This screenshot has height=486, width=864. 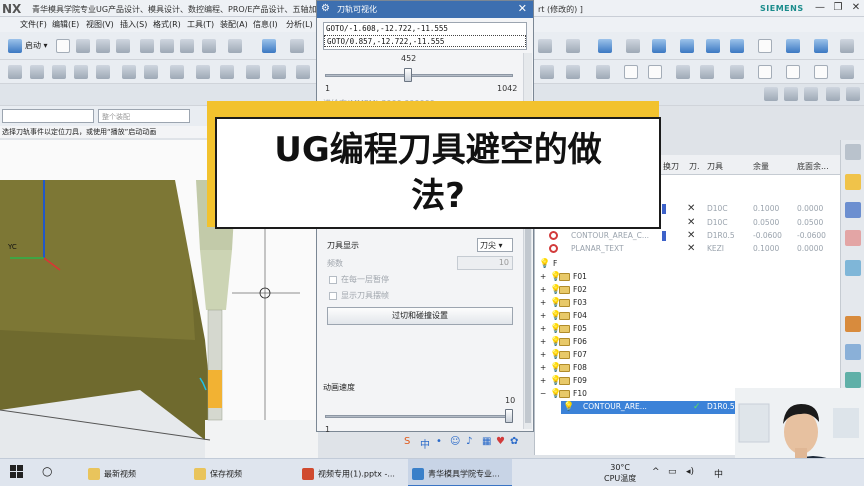 I want to click on layer-view-icon, so click(x=821, y=46).